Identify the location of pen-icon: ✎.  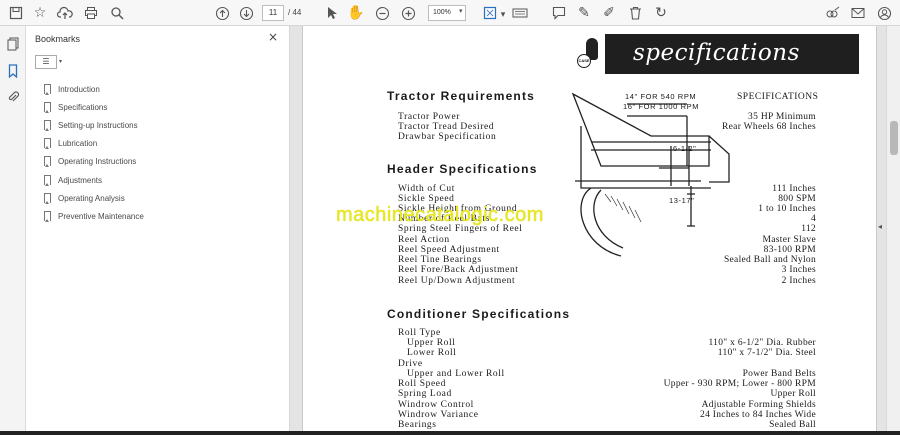
(584, 13).